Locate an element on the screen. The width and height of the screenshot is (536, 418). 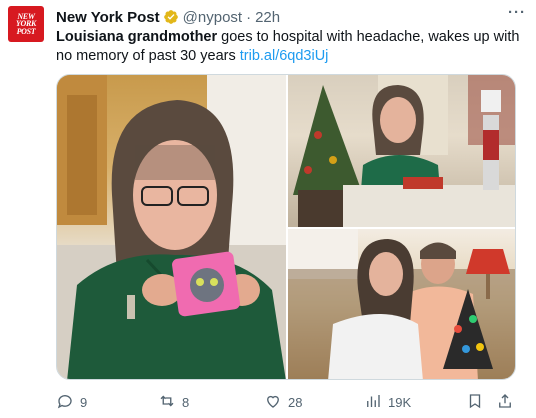
reply-icon is located at coordinates (65, 402).